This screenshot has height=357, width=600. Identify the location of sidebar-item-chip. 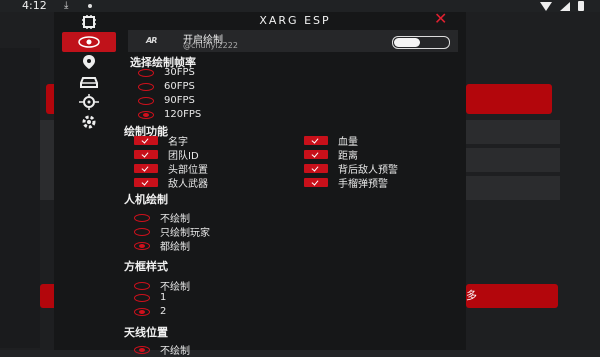
(89, 22).